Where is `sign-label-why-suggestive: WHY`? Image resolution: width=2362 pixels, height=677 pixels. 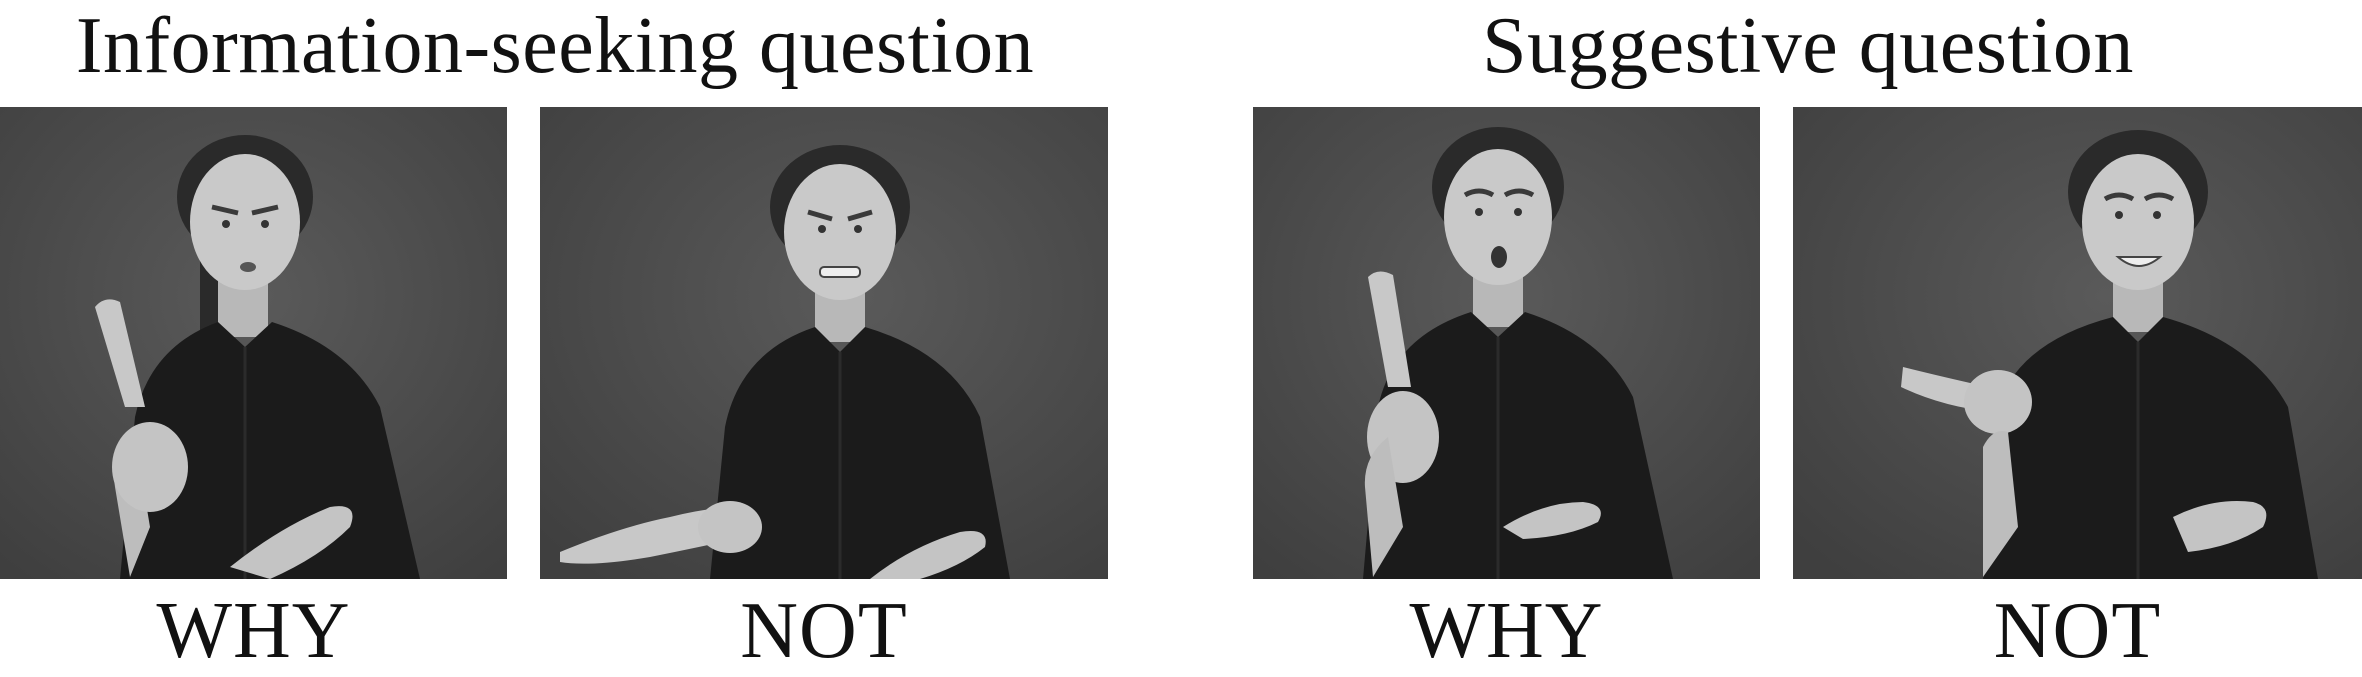 sign-label-why-suggestive: WHY is located at coordinates (1506, 631).